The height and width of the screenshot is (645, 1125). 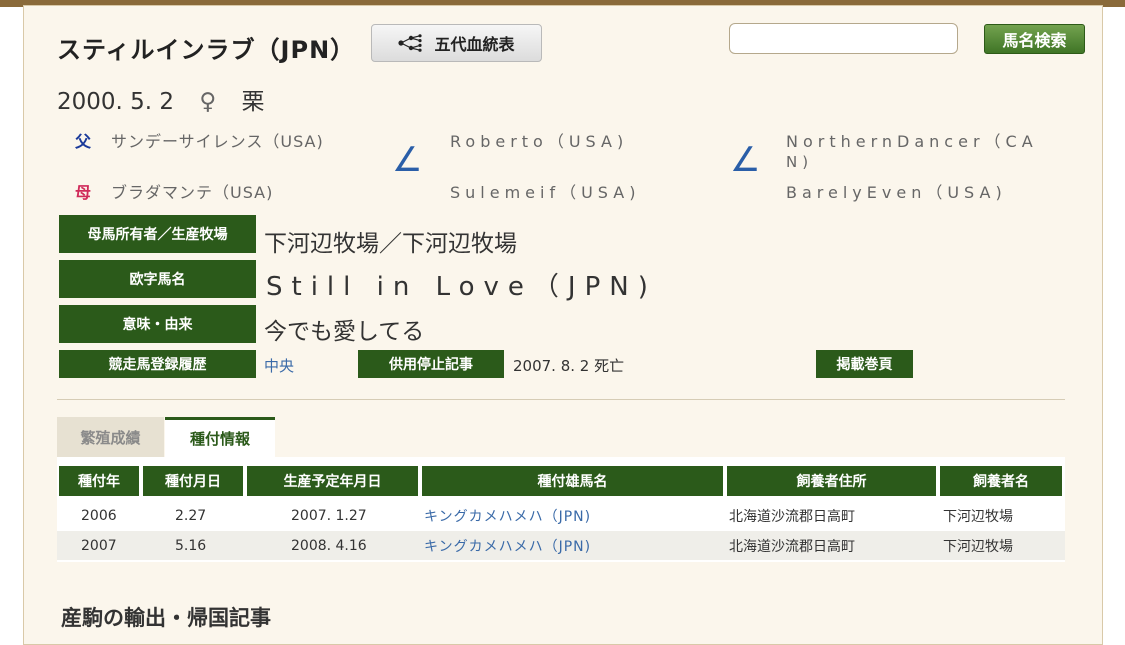 I want to click on sire-label: 父, so click(x=83, y=141).